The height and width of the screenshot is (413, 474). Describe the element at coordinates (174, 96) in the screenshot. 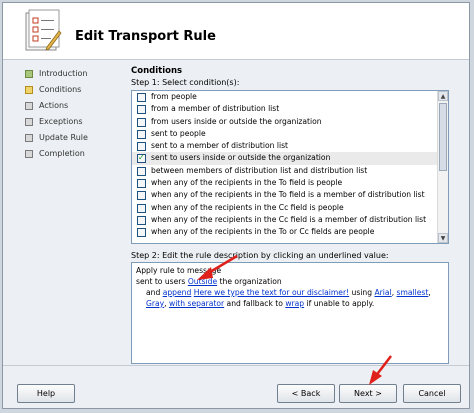

I see `condition-label: from people` at that location.